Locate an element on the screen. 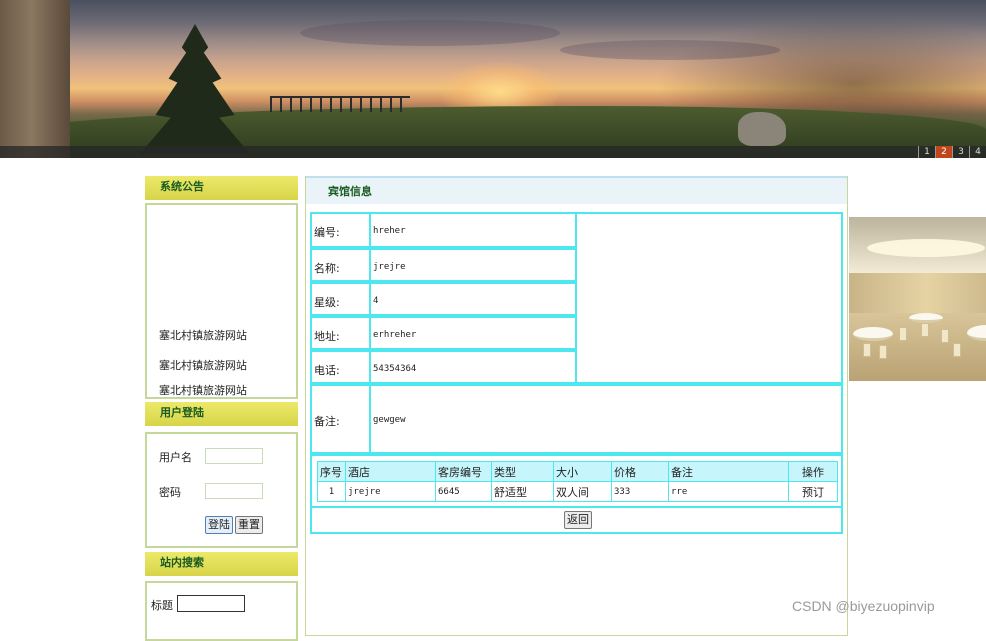 This screenshot has width=986, height=641. id-label-cell: 编号: is located at coordinates (340, 230).